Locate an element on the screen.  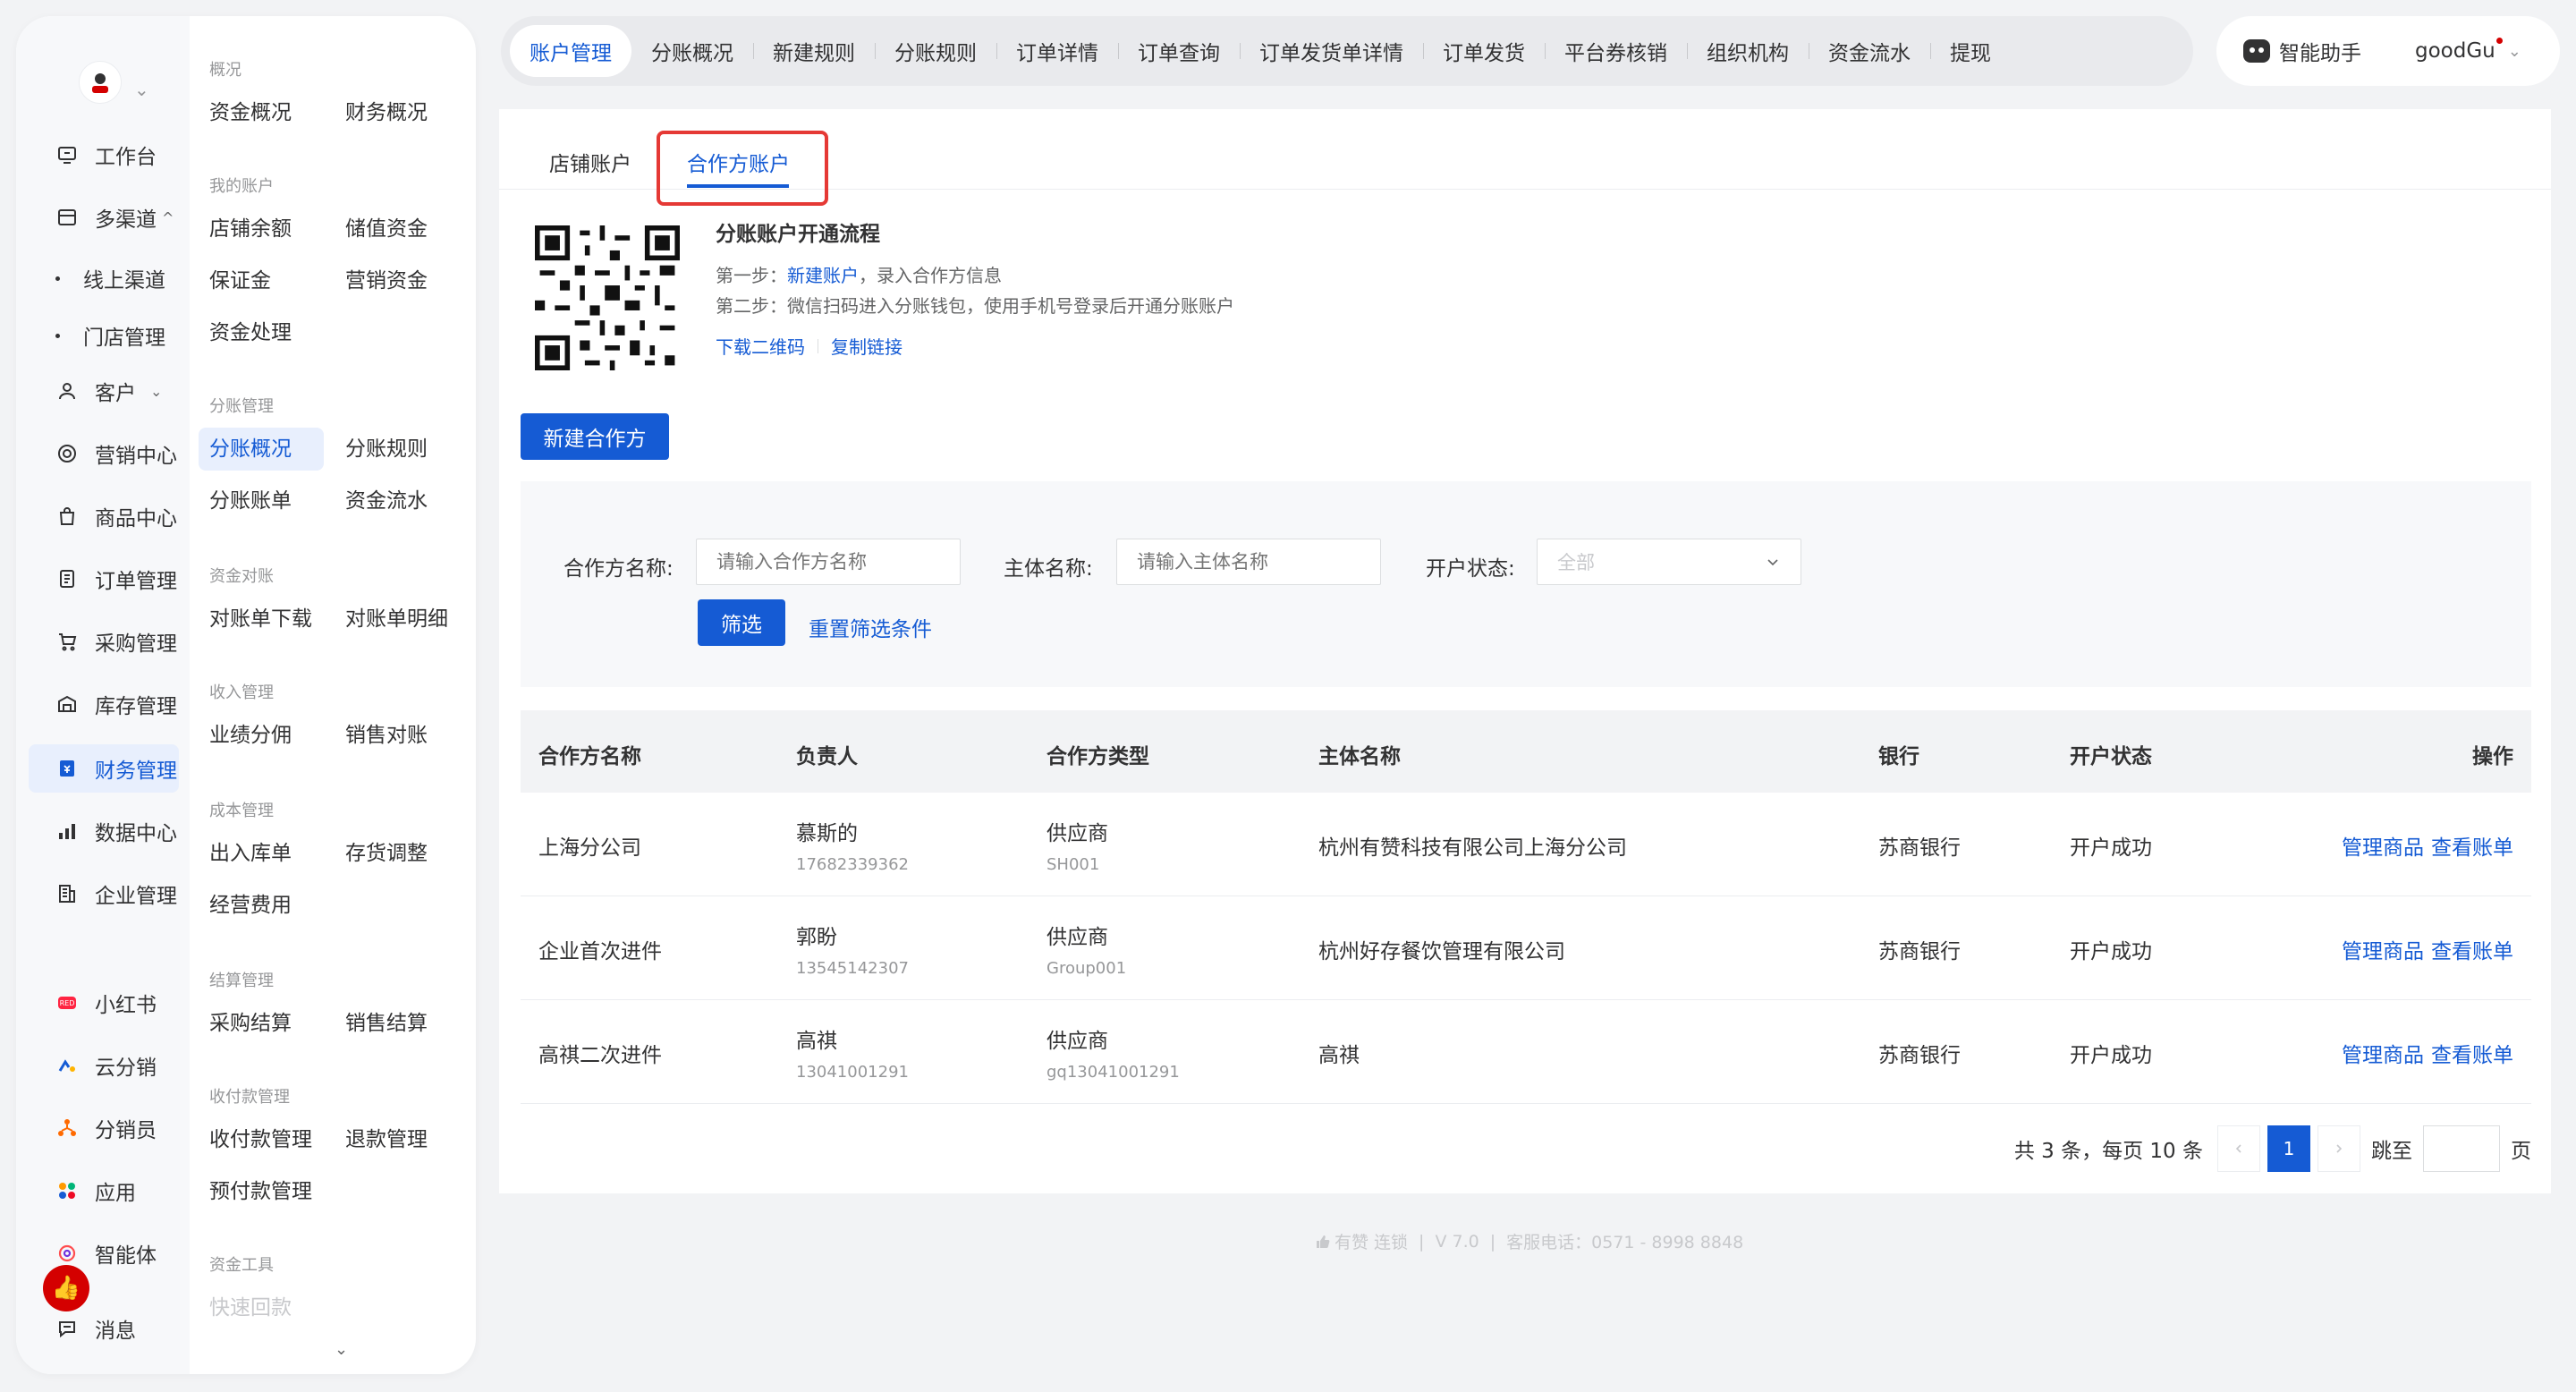
partner-name-input is located at coordinates (828, 562).